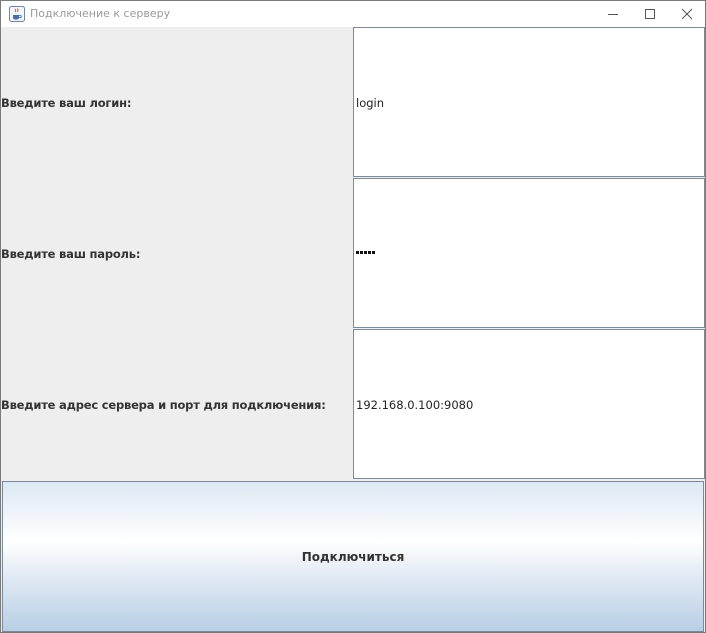 This screenshot has width=706, height=633. I want to click on close-button, so click(686, 14).